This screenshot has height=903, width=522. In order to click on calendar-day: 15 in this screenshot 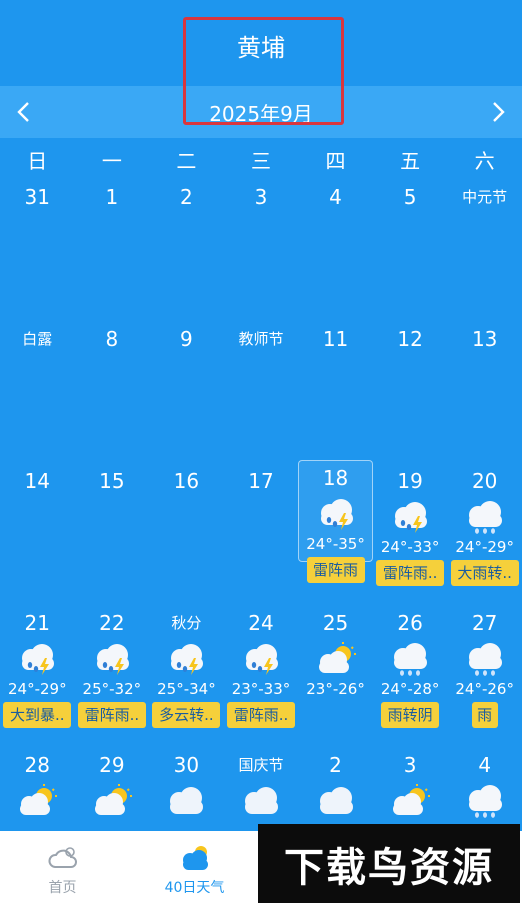, I will do `click(112, 481)`.